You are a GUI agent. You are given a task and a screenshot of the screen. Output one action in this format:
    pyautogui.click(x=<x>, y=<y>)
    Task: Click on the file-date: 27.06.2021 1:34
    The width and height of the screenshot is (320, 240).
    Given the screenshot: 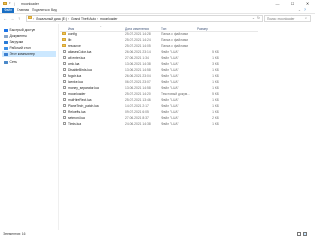 What is the action you would take?
    pyautogui.click(x=137, y=58)
    